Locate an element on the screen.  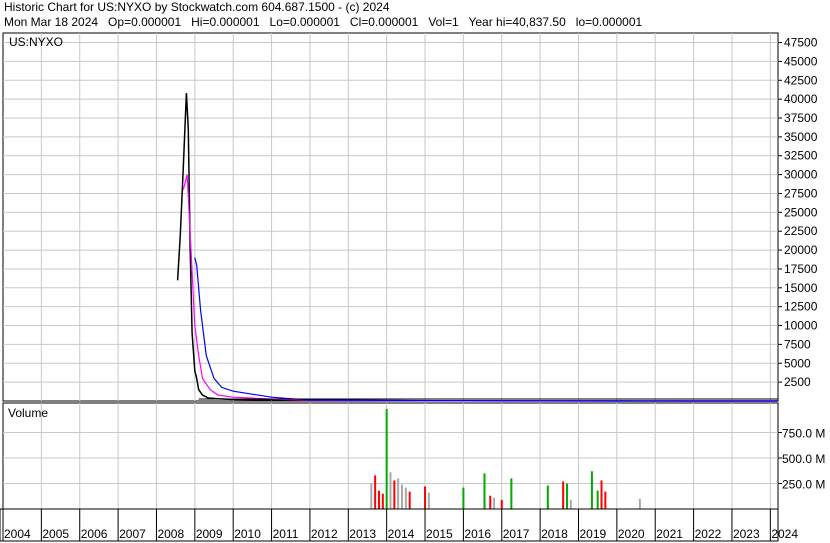
x-tick-label: 2015 is located at coordinates (439, 534).